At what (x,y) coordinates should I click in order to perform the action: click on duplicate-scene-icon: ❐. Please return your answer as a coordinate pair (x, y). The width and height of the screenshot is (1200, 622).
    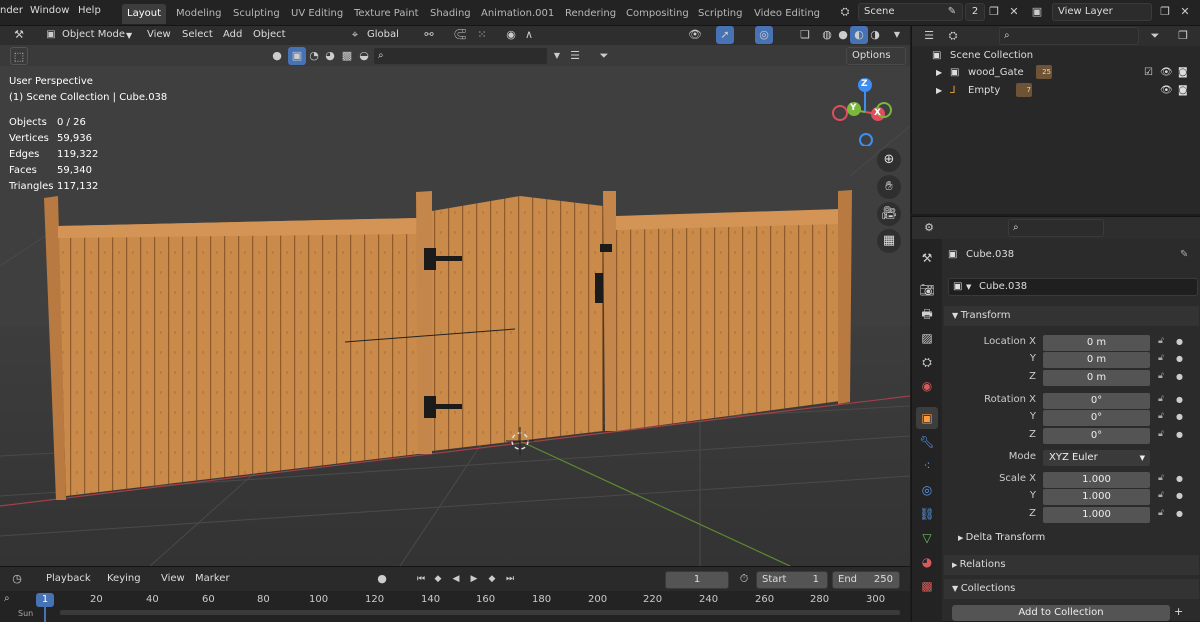
    Looking at the image, I should click on (994, 12).